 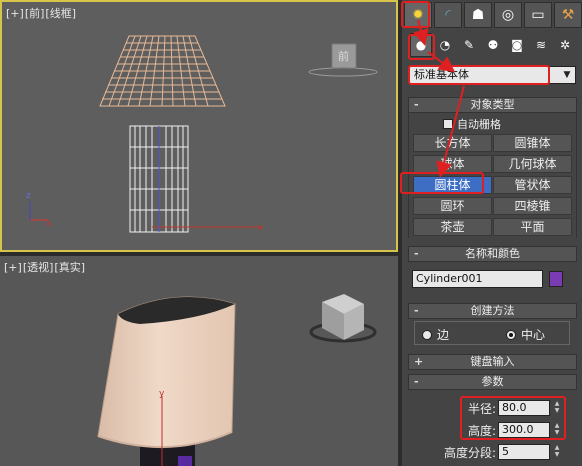 I want to click on annotation-highlight-dropdown, so click(x=479, y=75).